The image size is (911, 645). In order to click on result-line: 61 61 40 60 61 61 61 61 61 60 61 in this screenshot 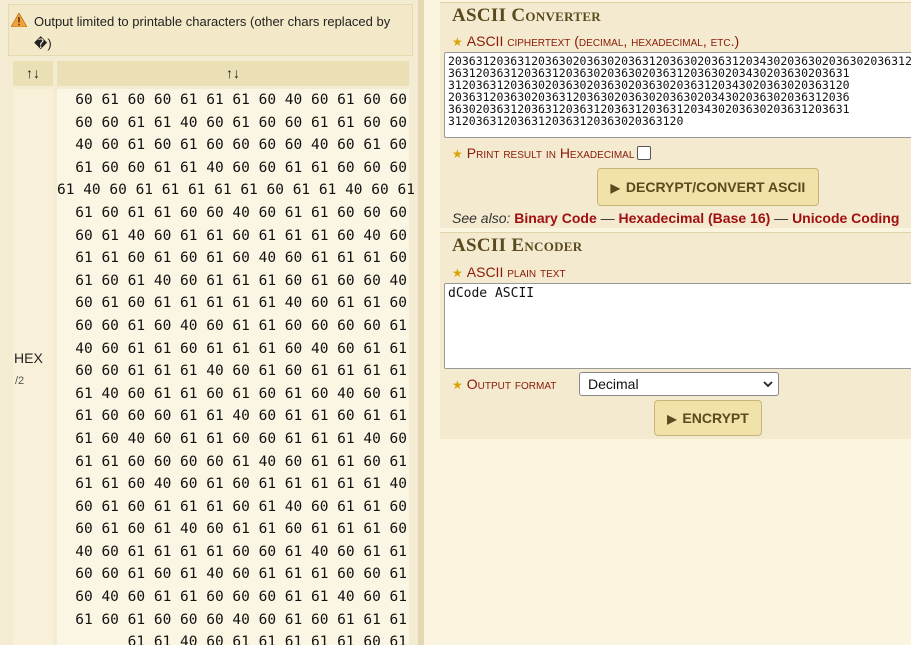, I will do `click(267, 639)`.